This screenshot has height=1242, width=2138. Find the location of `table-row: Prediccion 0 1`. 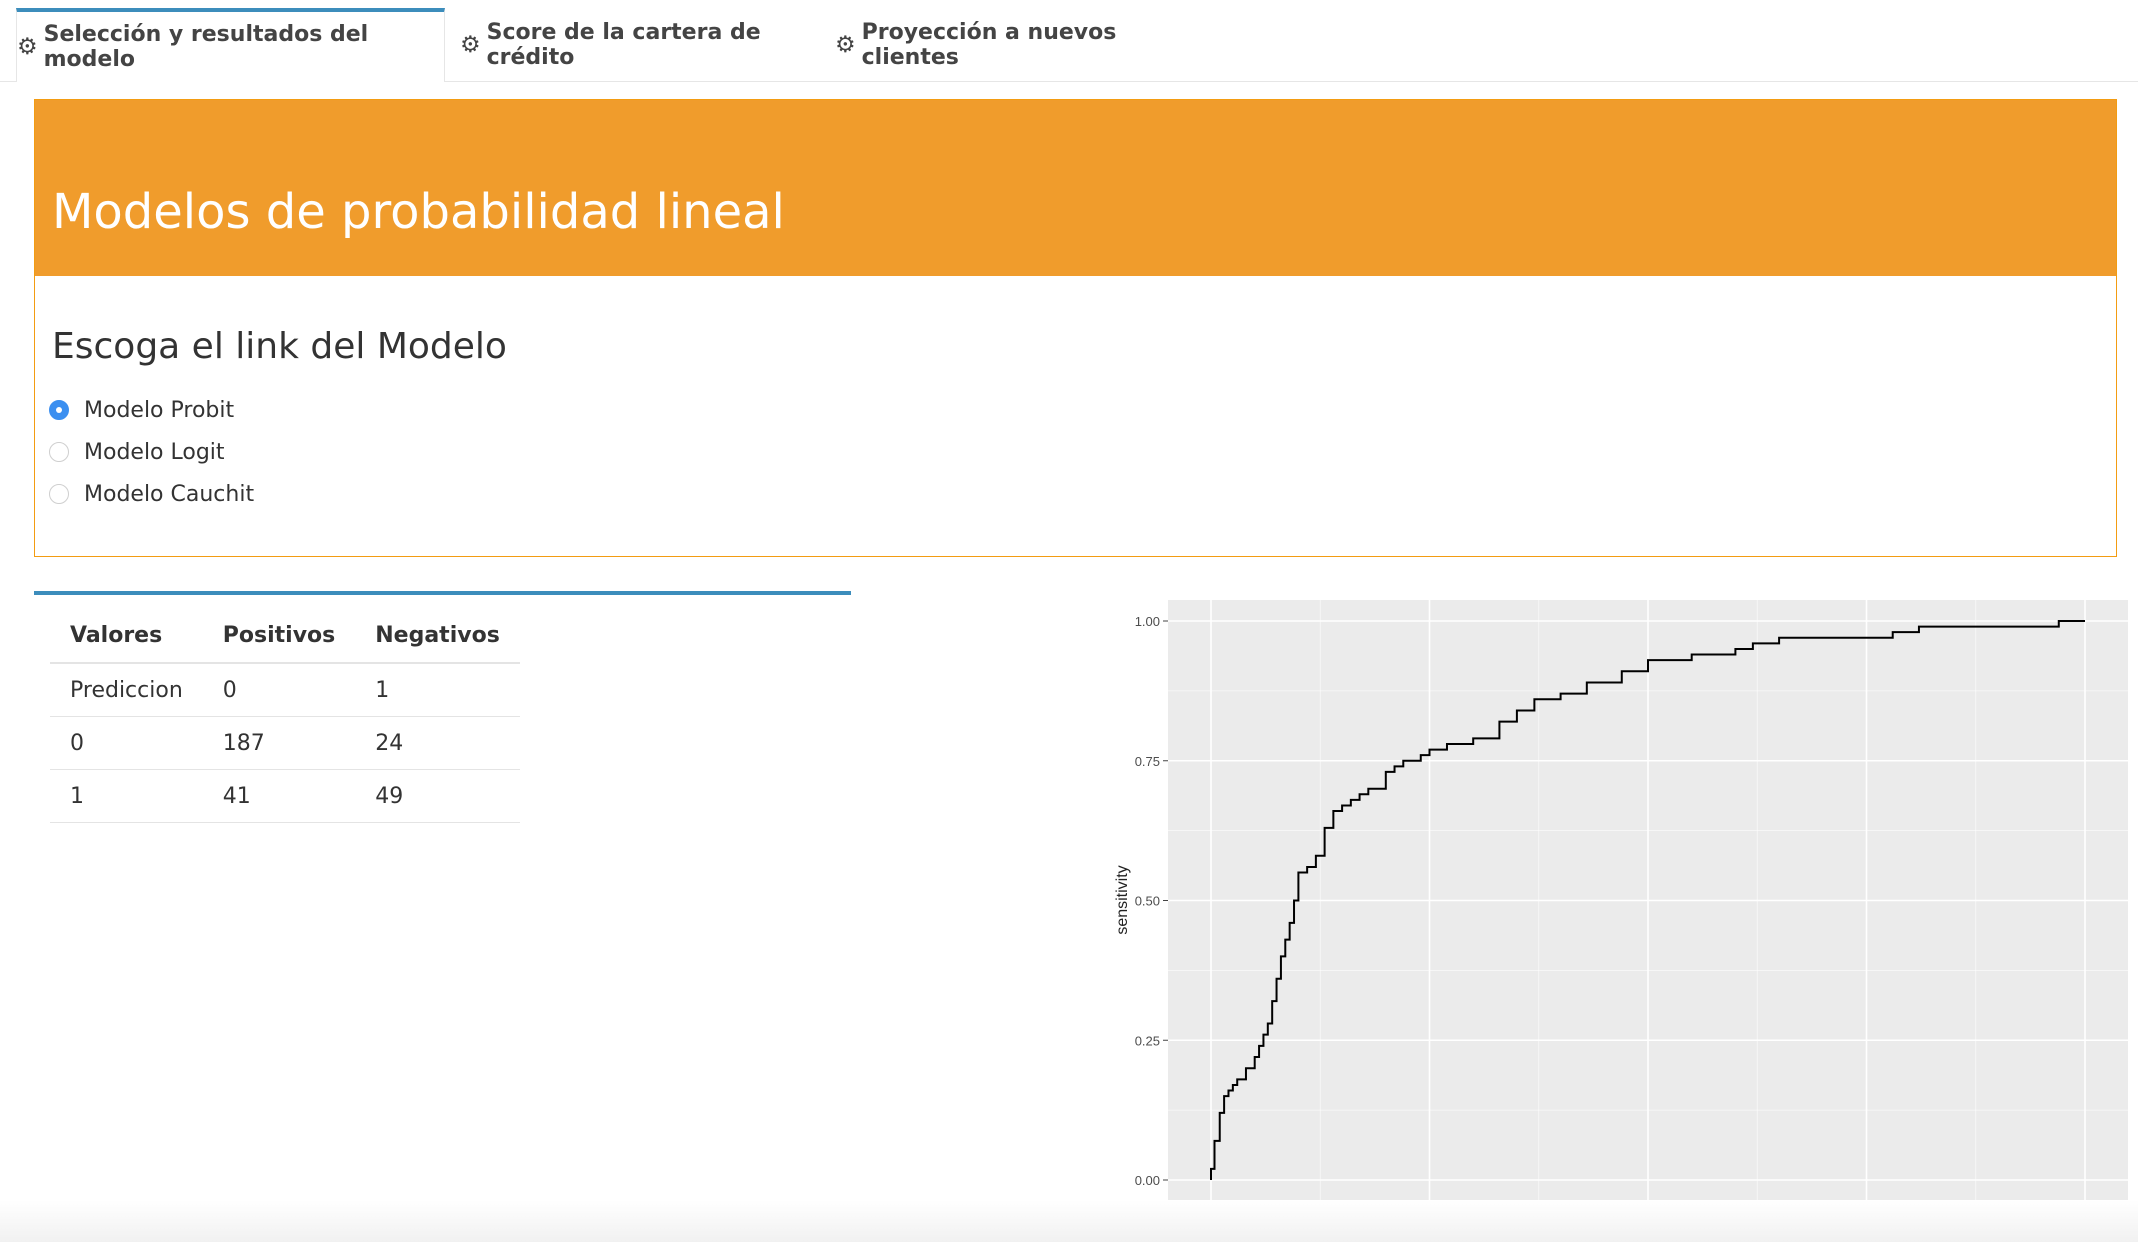

table-row: Prediccion 0 1 is located at coordinates (285, 690).